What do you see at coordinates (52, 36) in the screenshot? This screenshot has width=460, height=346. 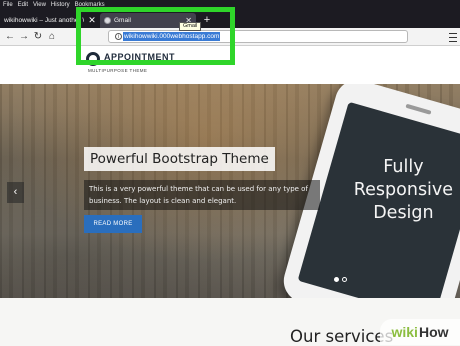 I see `home-button: ⌂` at bounding box center [52, 36].